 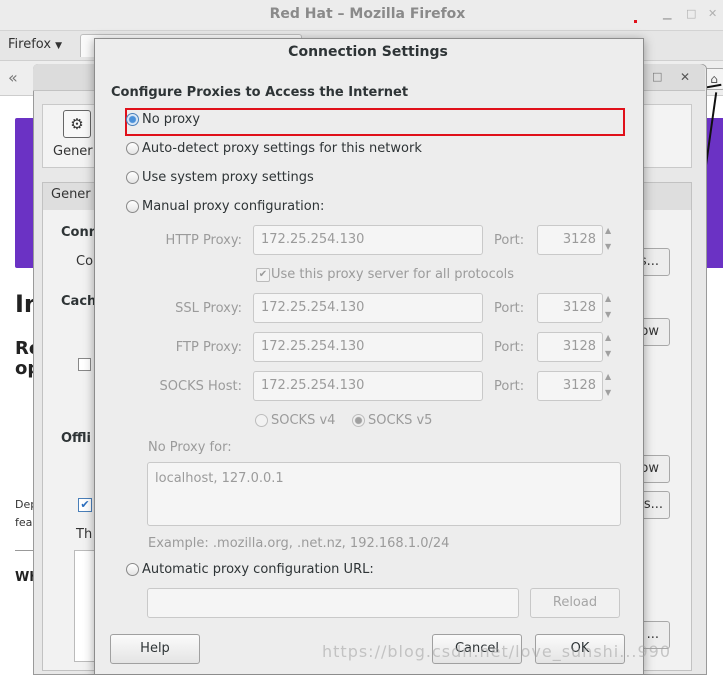 What do you see at coordinates (712, 13) in the screenshot?
I see `close-icon: ✕` at bounding box center [712, 13].